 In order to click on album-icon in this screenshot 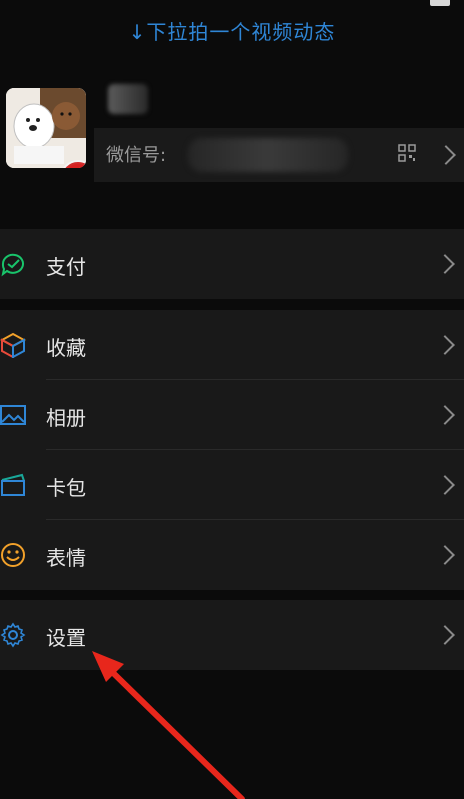, I will do `click(13, 415)`.